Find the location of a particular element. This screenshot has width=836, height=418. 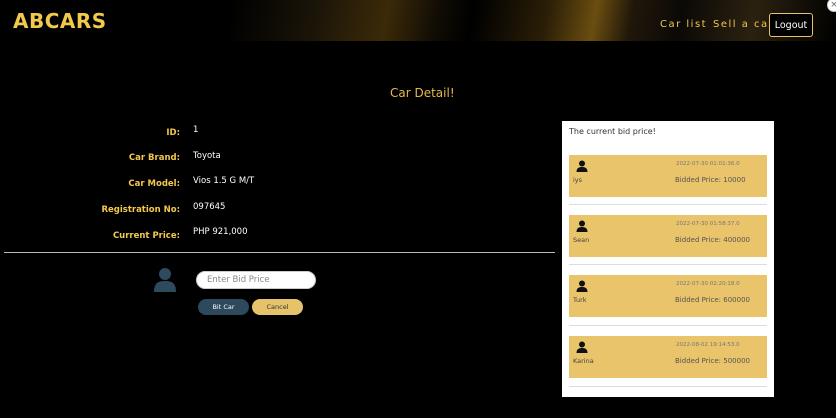

bid-price-input is located at coordinates (256, 280).